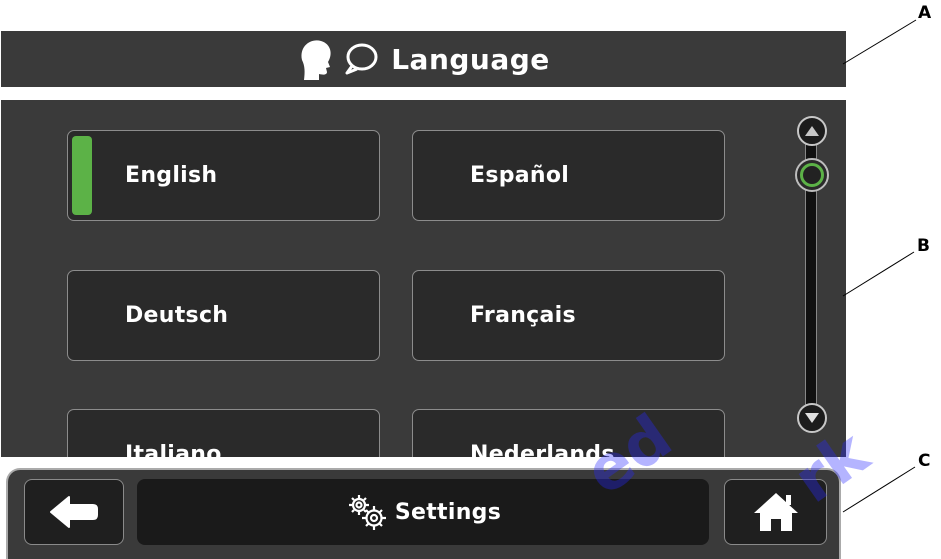 The image size is (941, 559). What do you see at coordinates (925, 13) in the screenshot?
I see `callout-label-a: A` at bounding box center [925, 13].